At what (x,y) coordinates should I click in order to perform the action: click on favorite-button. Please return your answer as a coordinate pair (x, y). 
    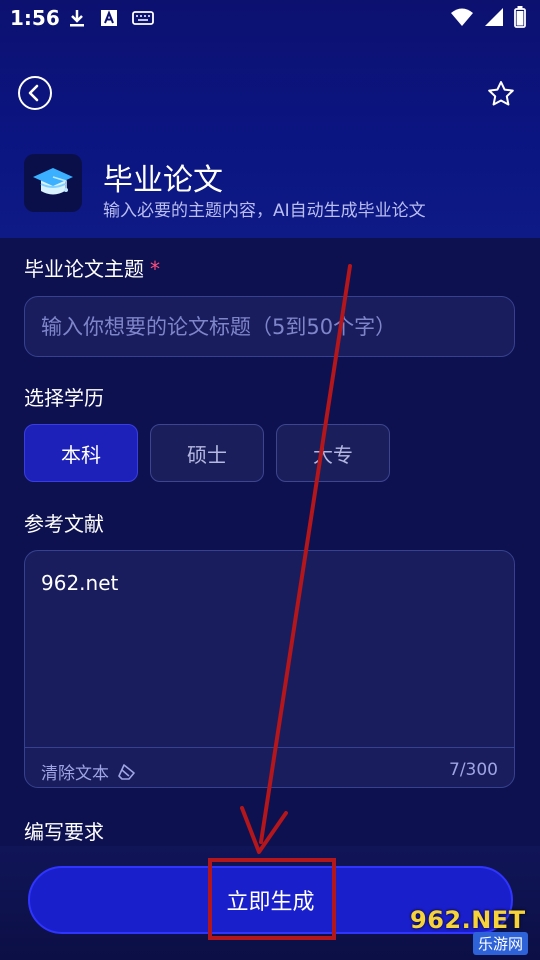
    Looking at the image, I should click on (501, 94).